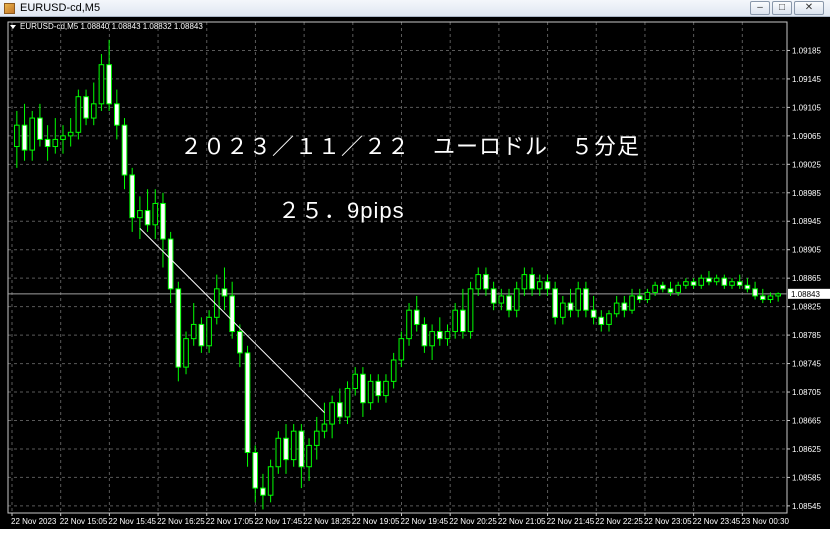  I want to click on price-tick-label: 1.09025, so click(806, 164).